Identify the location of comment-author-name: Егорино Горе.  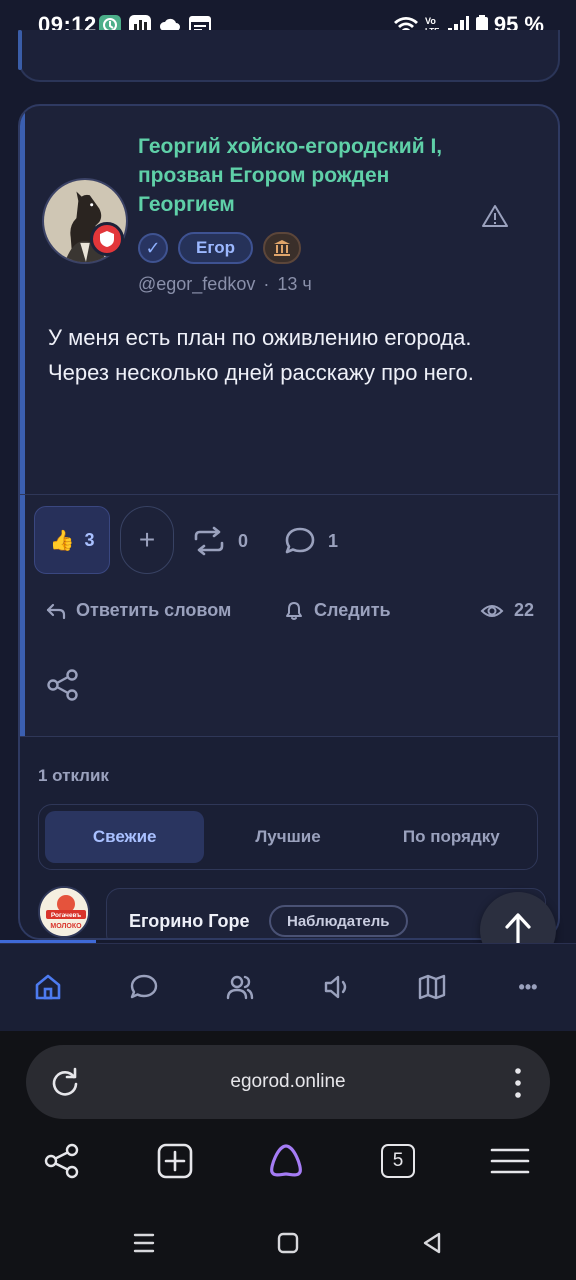
(189, 921).